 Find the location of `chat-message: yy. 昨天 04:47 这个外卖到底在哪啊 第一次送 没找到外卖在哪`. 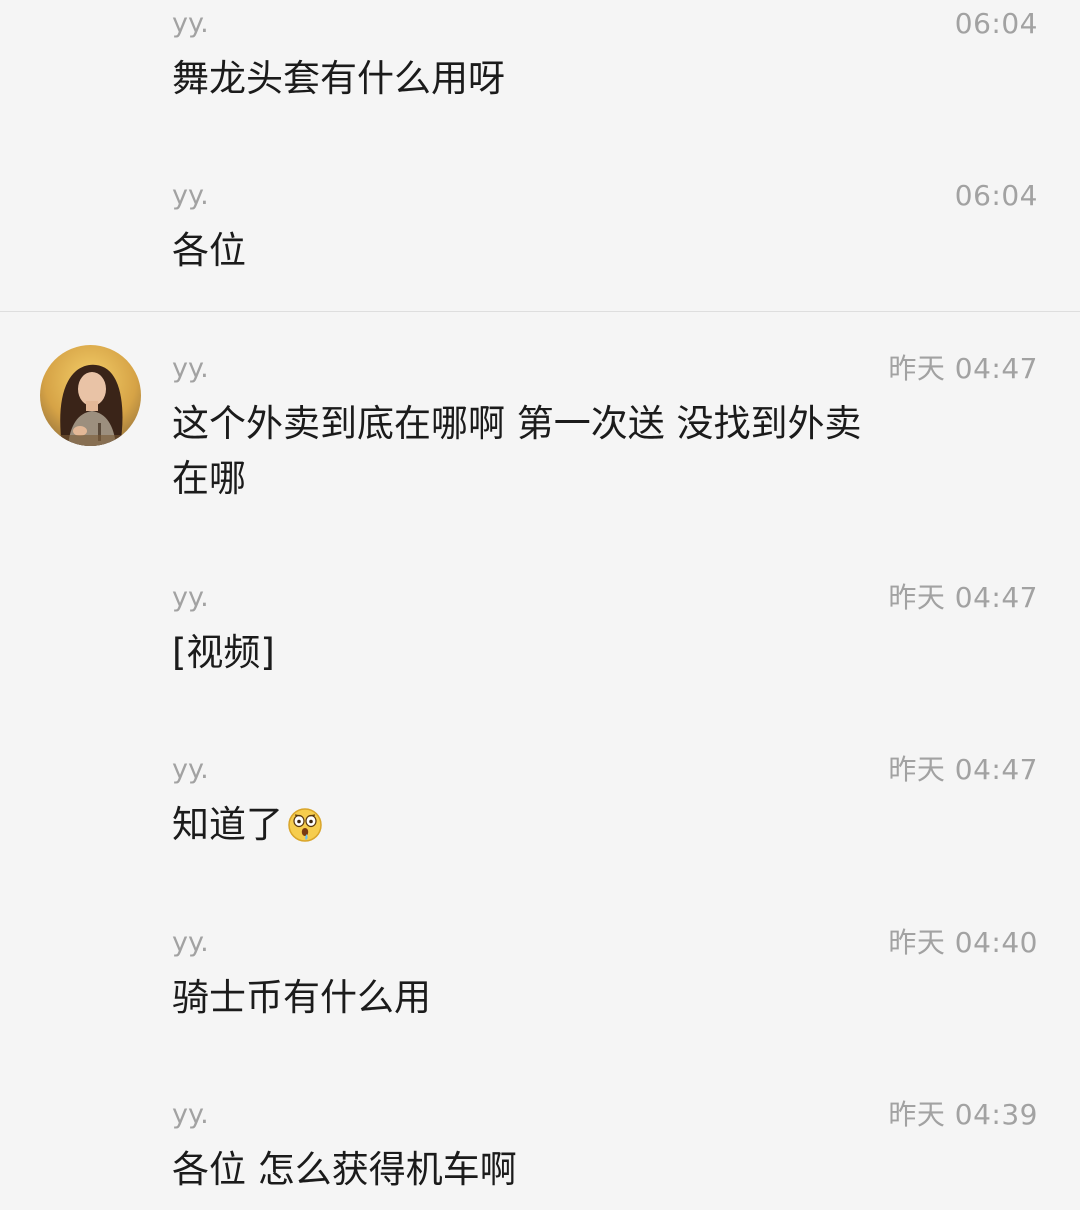

chat-message: yy. 昨天 04:47 这个外卖到底在哪啊 第一次送 没找到外卖在哪 is located at coordinates (540, 437).